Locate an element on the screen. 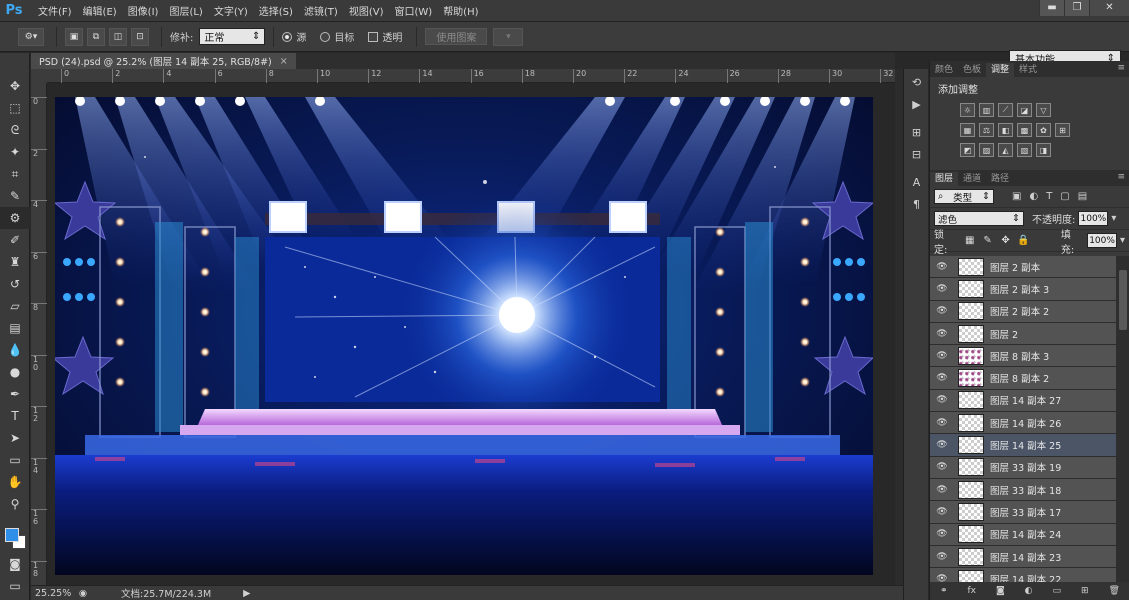 The image size is (1129, 600). screen-mode-icon: ▭ is located at coordinates (15, 586).